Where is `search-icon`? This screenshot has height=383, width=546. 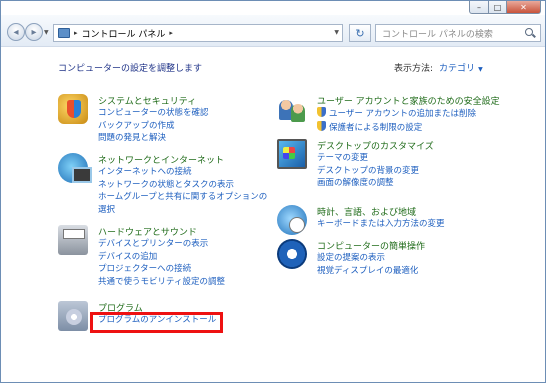 search-icon is located at coordinates (530, 33).